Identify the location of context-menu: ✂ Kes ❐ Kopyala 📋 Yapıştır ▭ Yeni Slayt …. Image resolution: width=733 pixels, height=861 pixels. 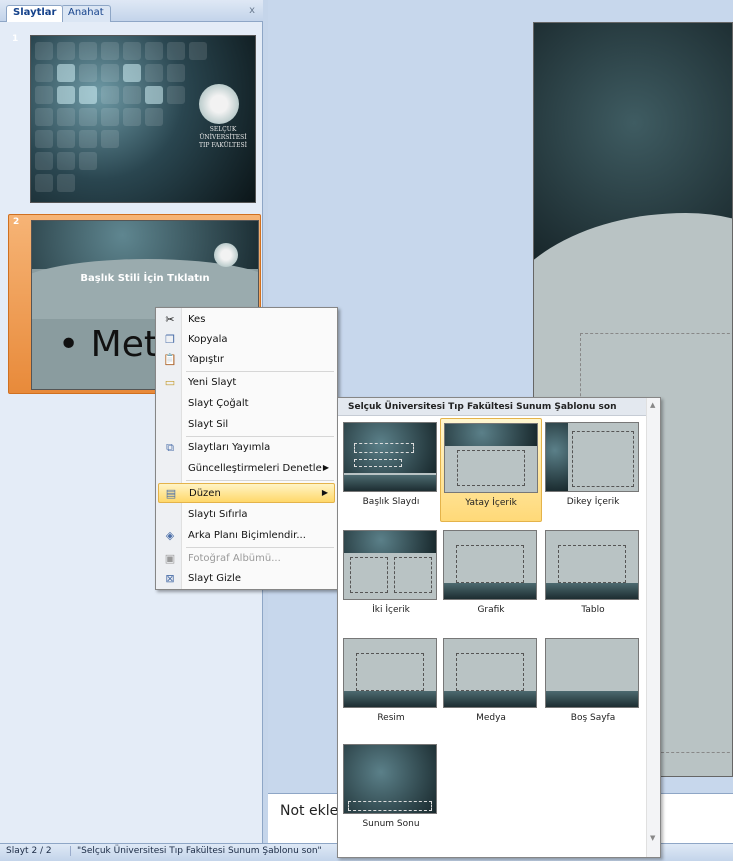
(246, 448).